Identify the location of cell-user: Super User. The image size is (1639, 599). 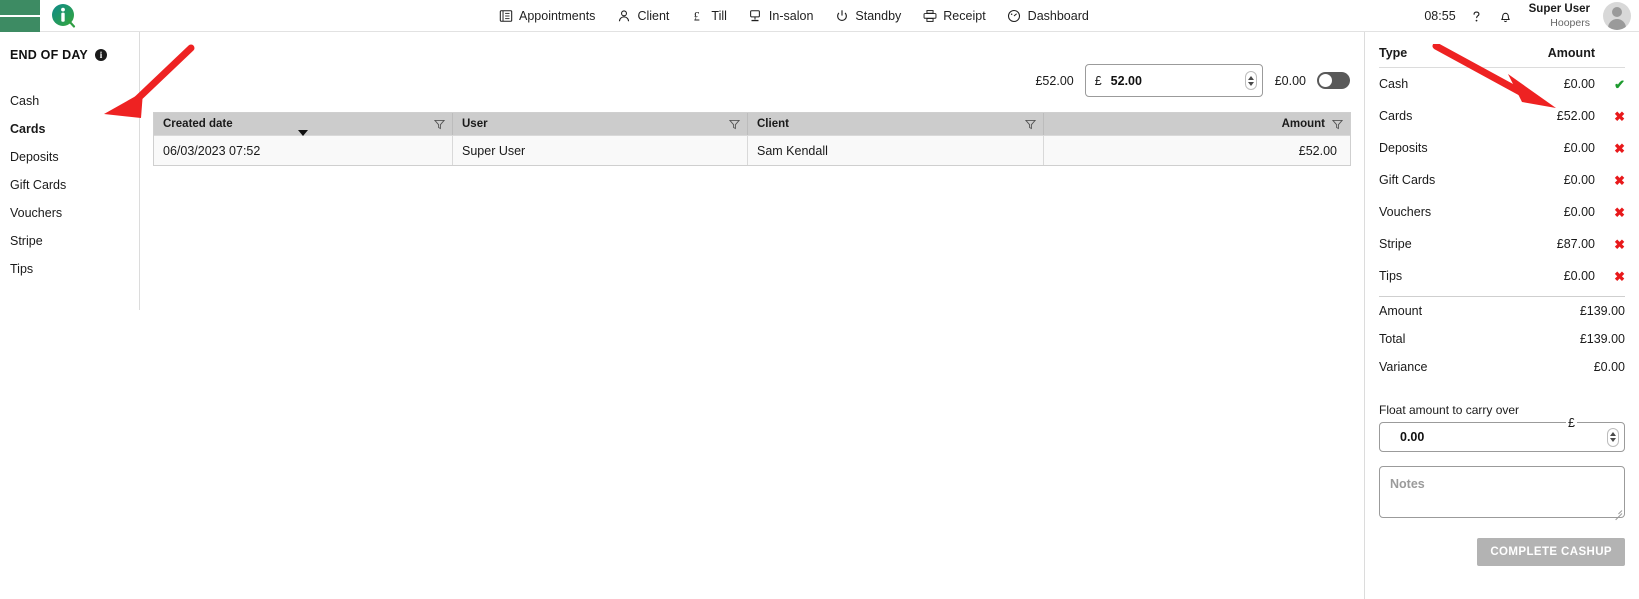
(600, 150).